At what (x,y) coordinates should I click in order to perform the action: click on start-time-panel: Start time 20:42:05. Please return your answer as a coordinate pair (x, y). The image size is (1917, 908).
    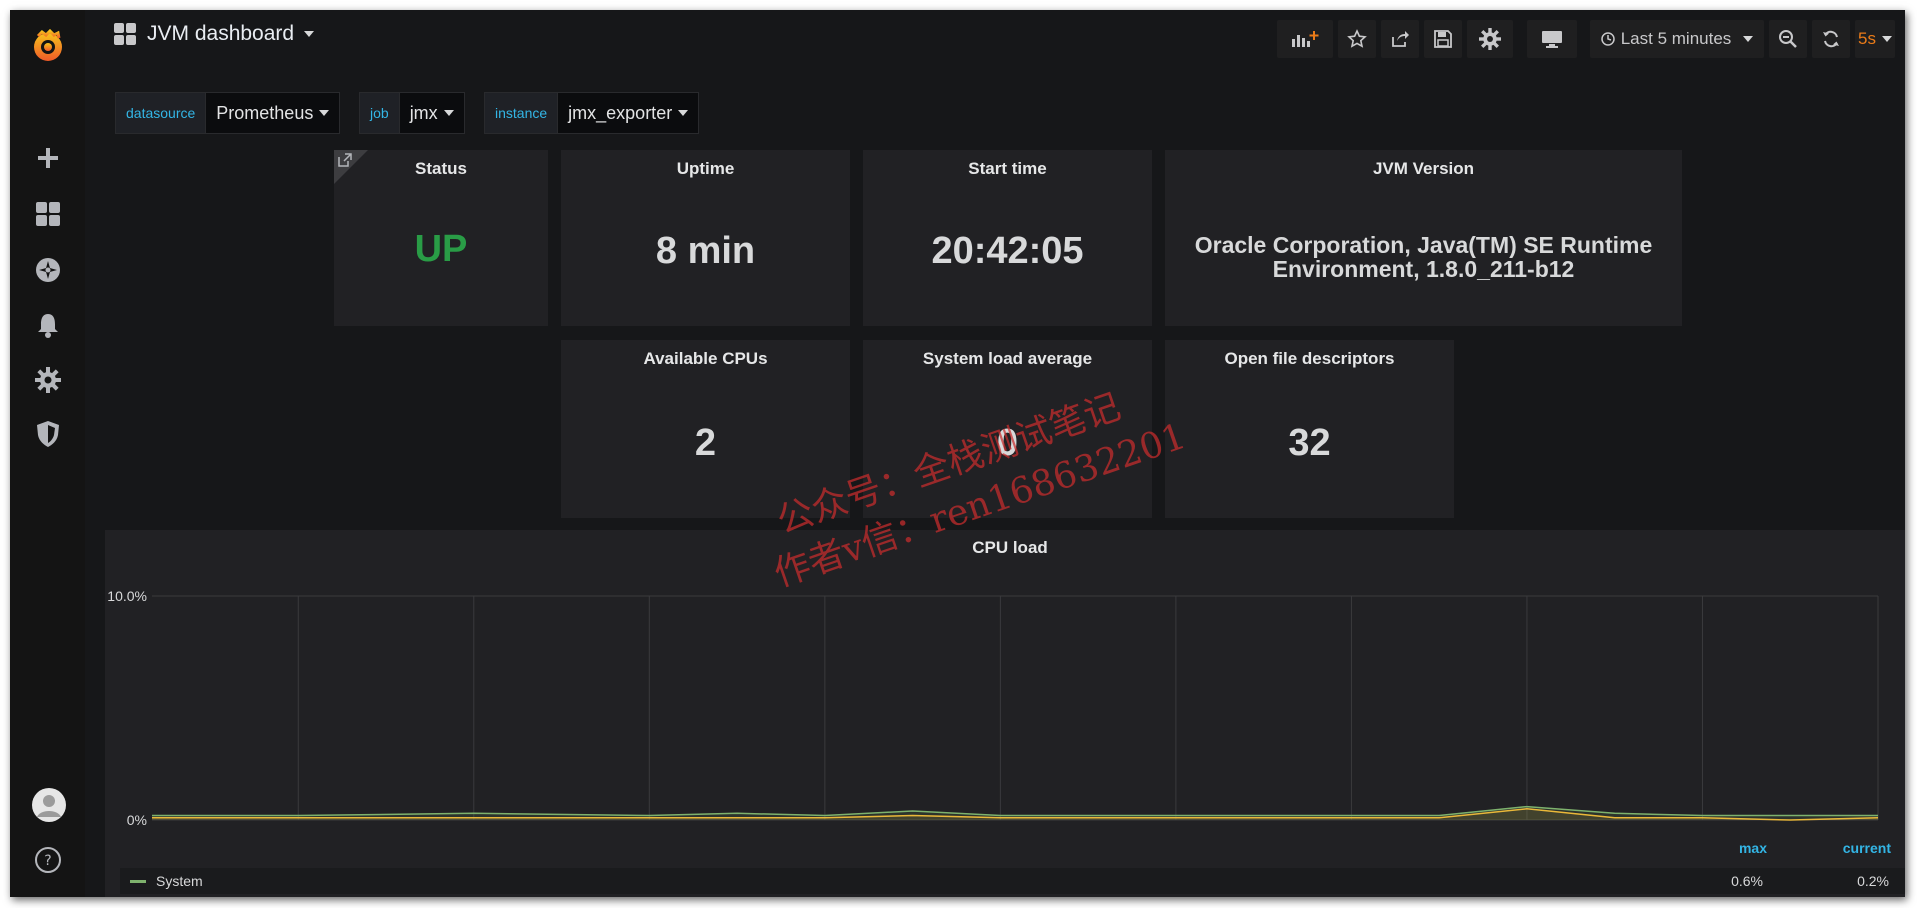
    Looking at the image, I should click on (1007, 238).